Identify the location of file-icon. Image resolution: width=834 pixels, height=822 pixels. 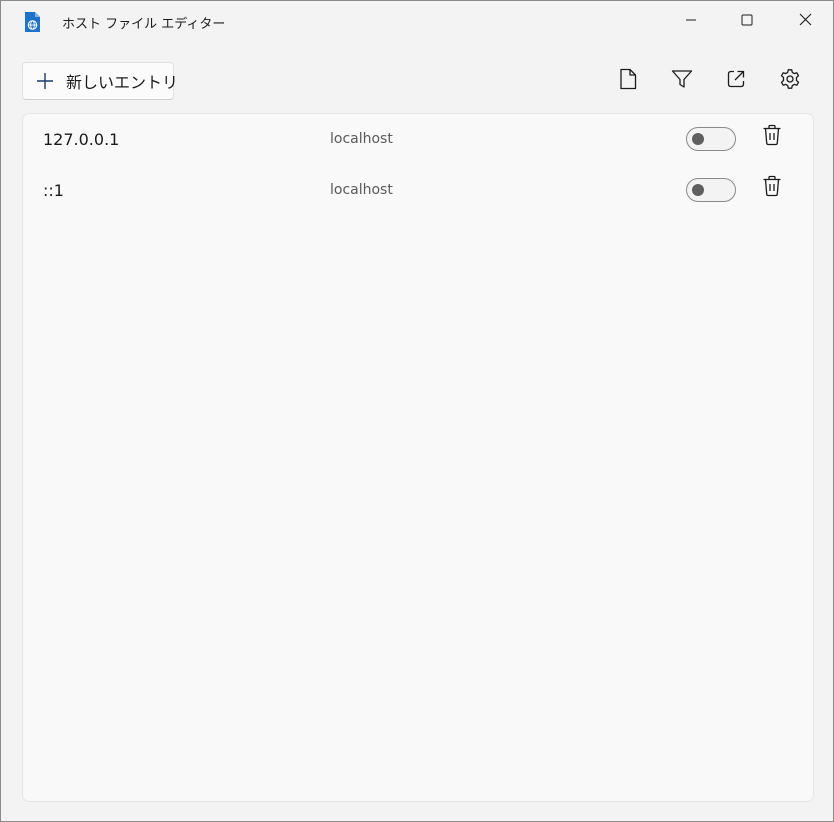
(628, 81).